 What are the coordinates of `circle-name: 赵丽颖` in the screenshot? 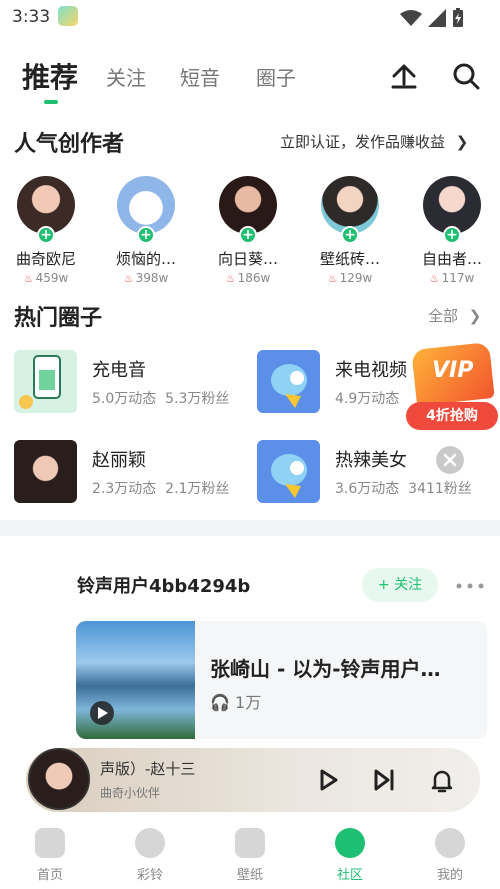 It's located at (119, 460).